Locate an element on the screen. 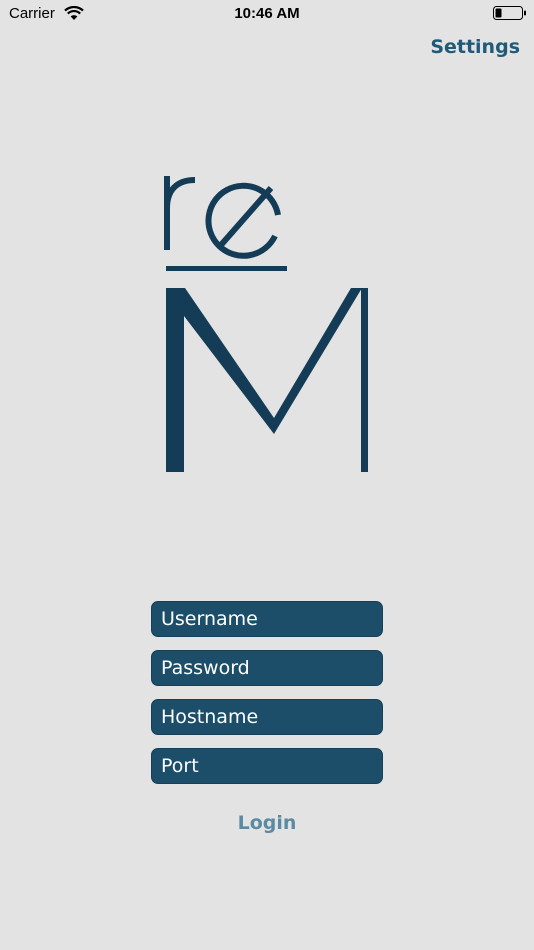 The width and height of the screenshot is (534, 950). port-field is located at coordinates (267, 766).